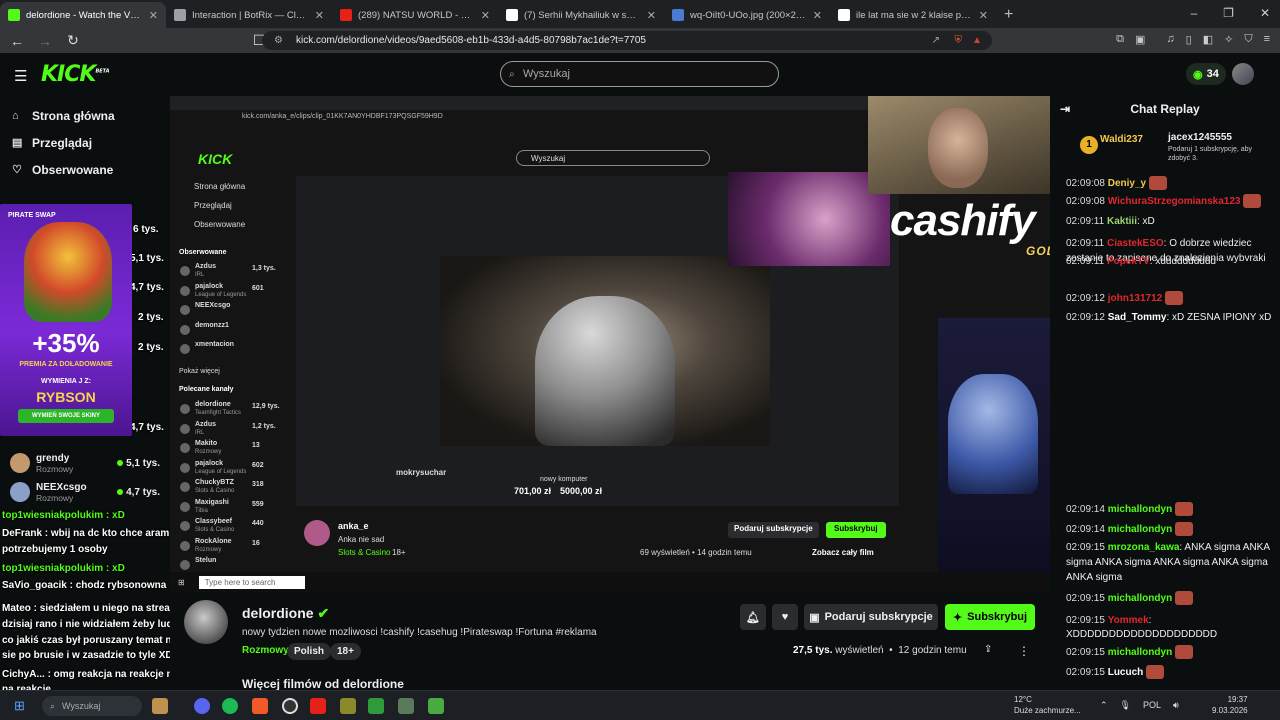  I want to click on video-controls-bar: ⊞ Type here to search, so click(610, 582).